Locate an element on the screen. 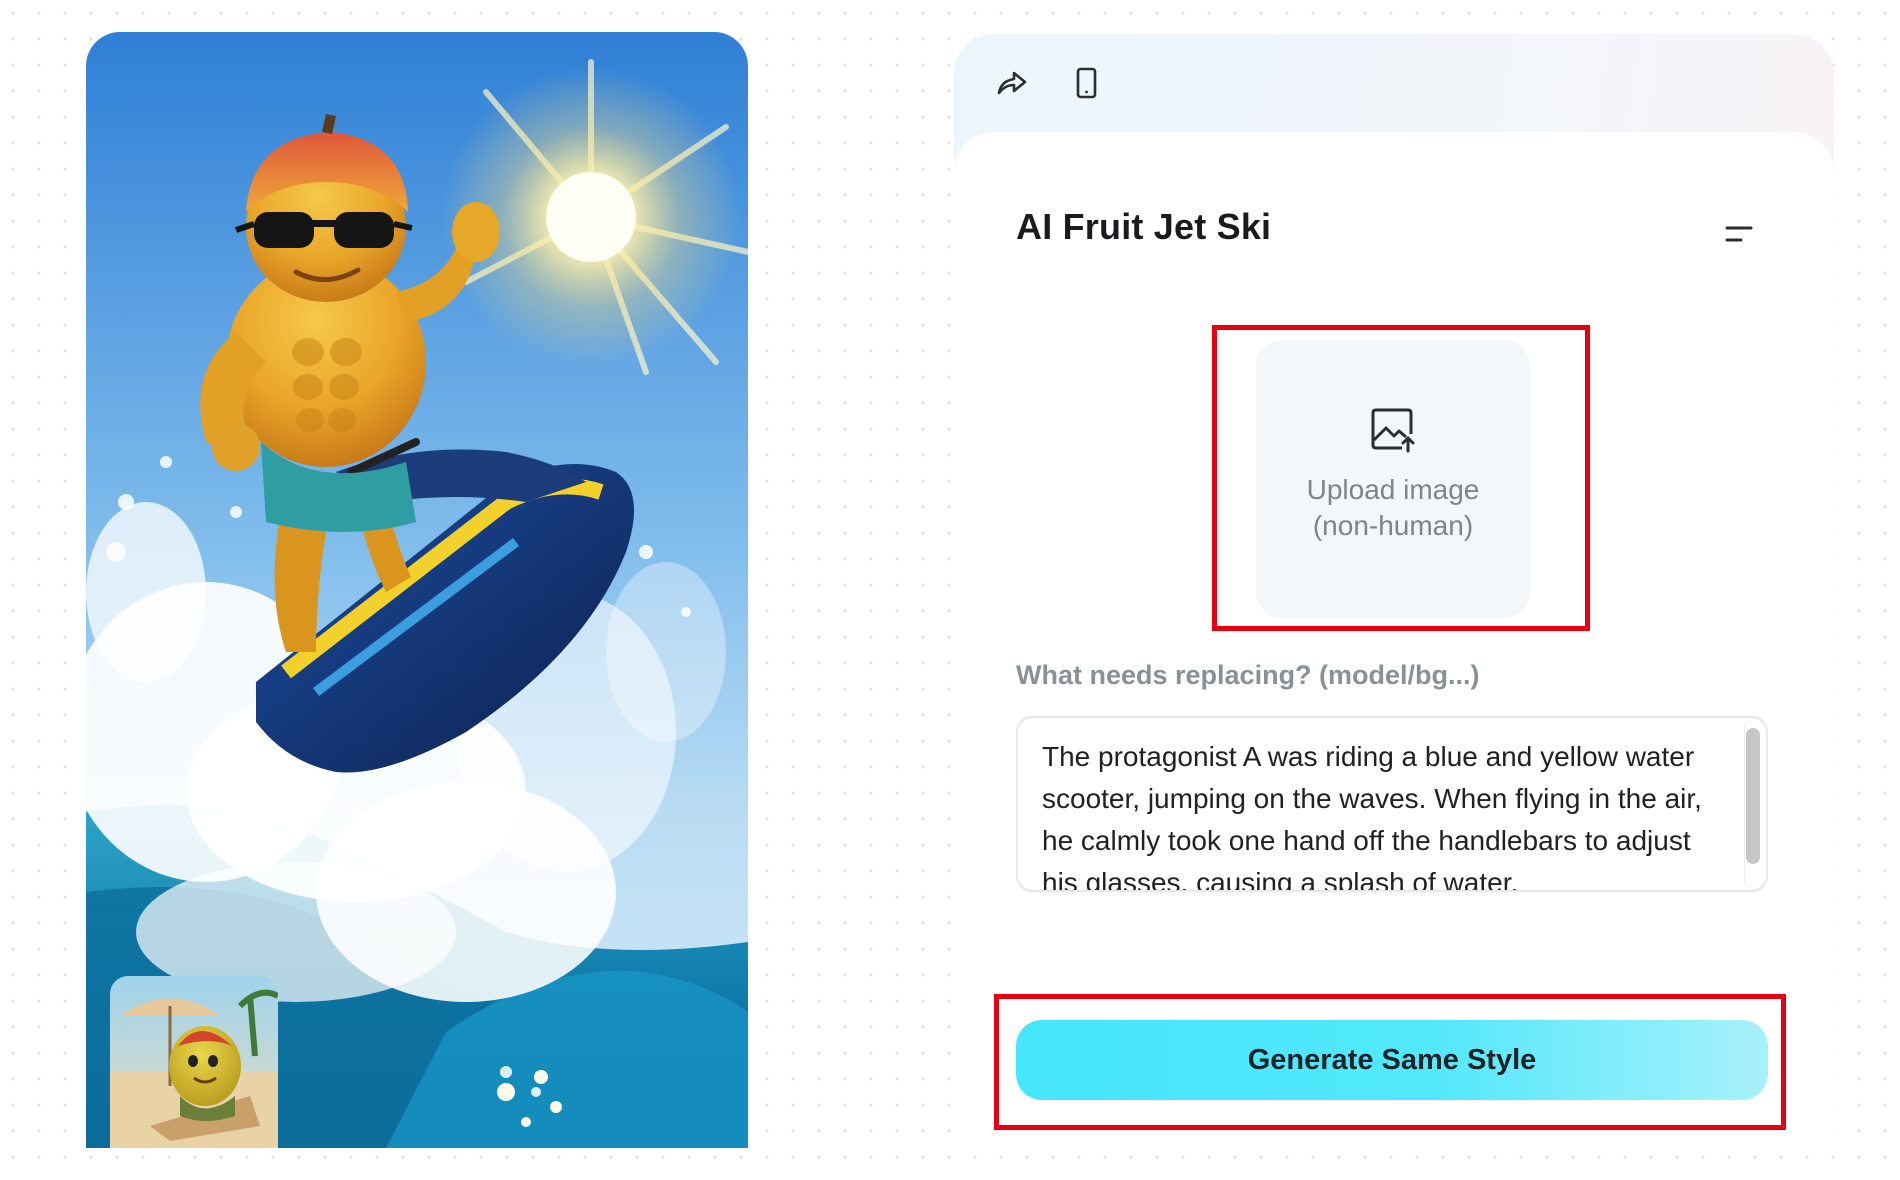 This screenshot has width=1900, height=1180. generate-same-style-button: Generate Same Style is located at coordinates (1392, 1060).